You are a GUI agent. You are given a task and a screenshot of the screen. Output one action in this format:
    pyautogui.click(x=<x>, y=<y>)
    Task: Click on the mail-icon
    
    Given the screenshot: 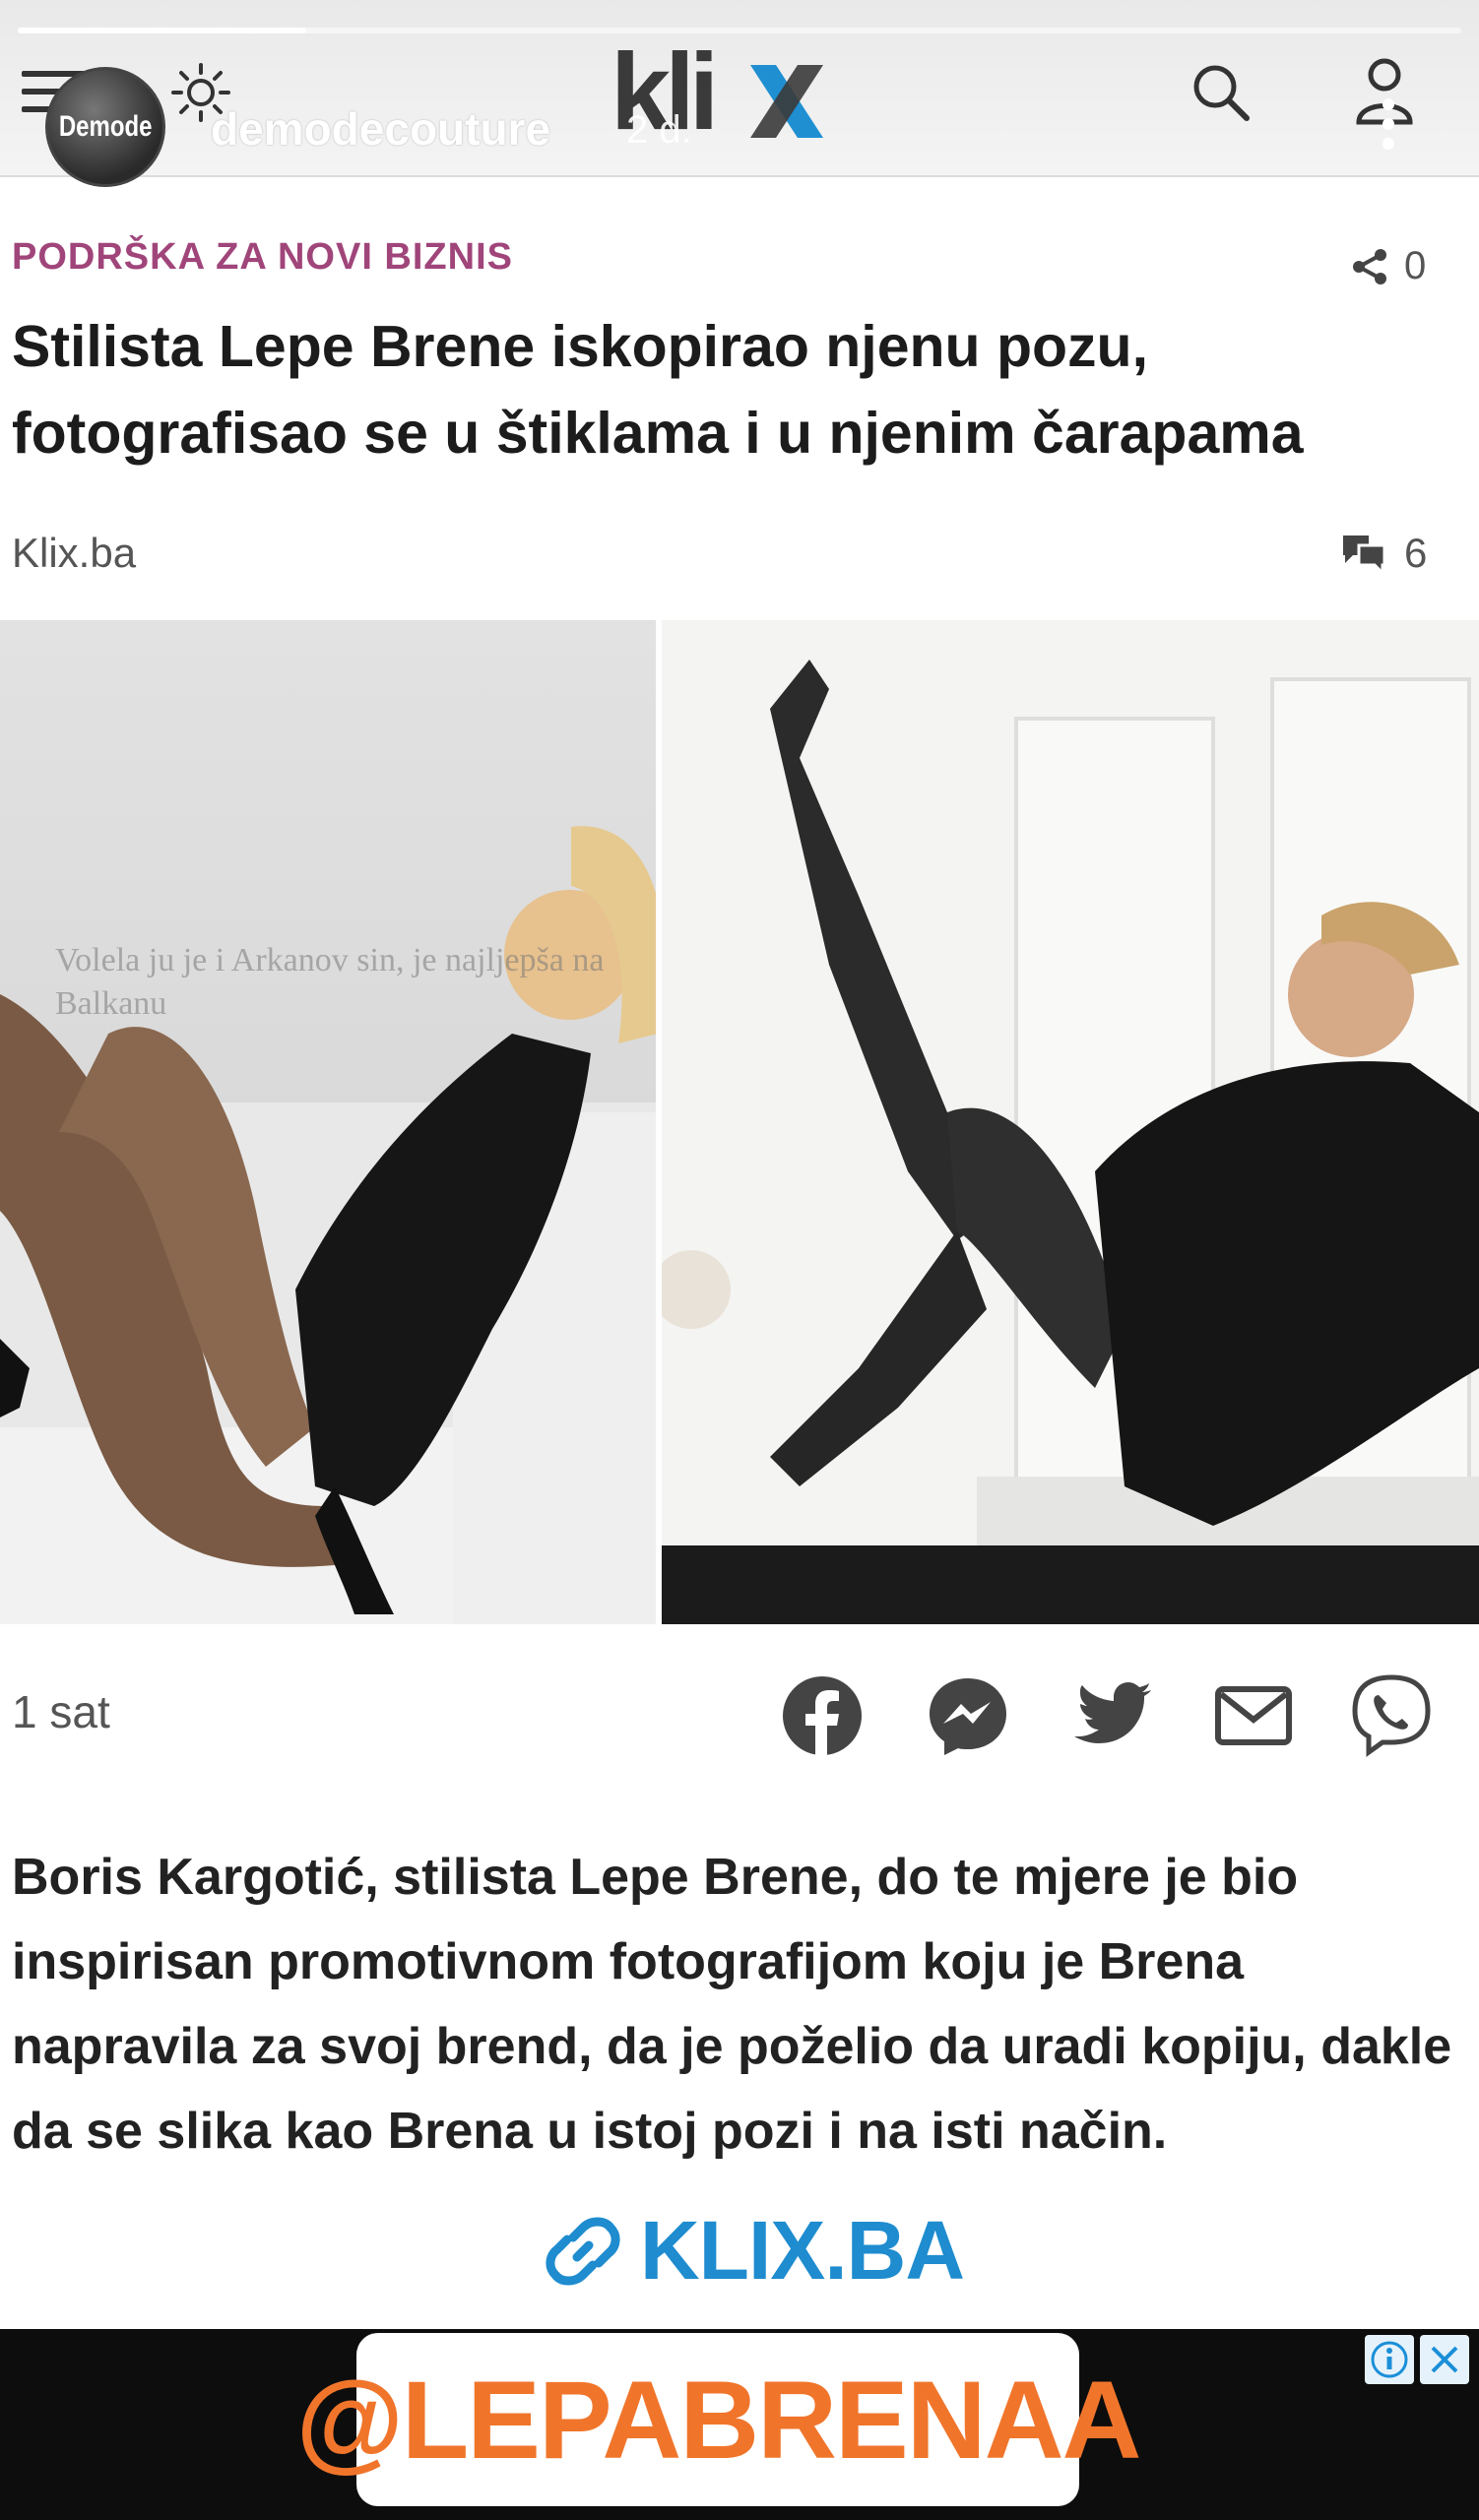 What is the action you would take?
    pyautogui.click(x=1253, y=1715)
    